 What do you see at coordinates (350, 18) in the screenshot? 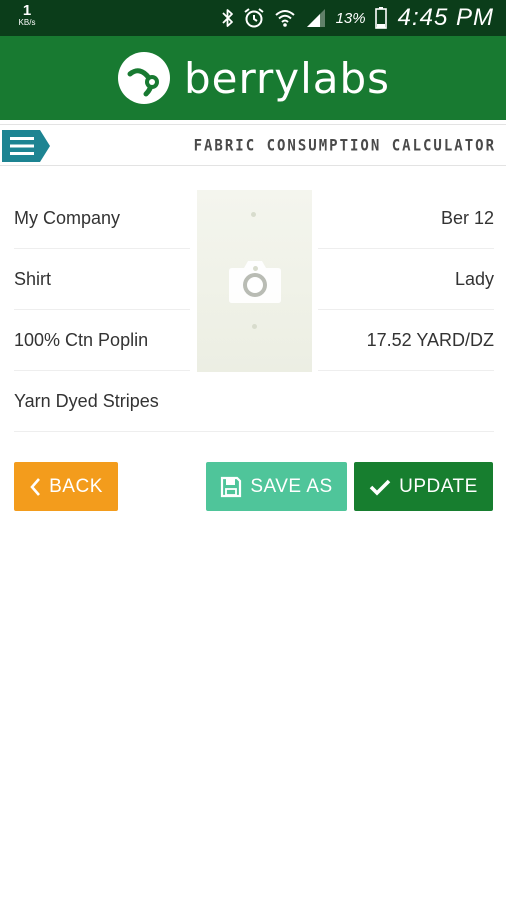
I see `battery-percent: 13%` at bounding box center [350, 18].